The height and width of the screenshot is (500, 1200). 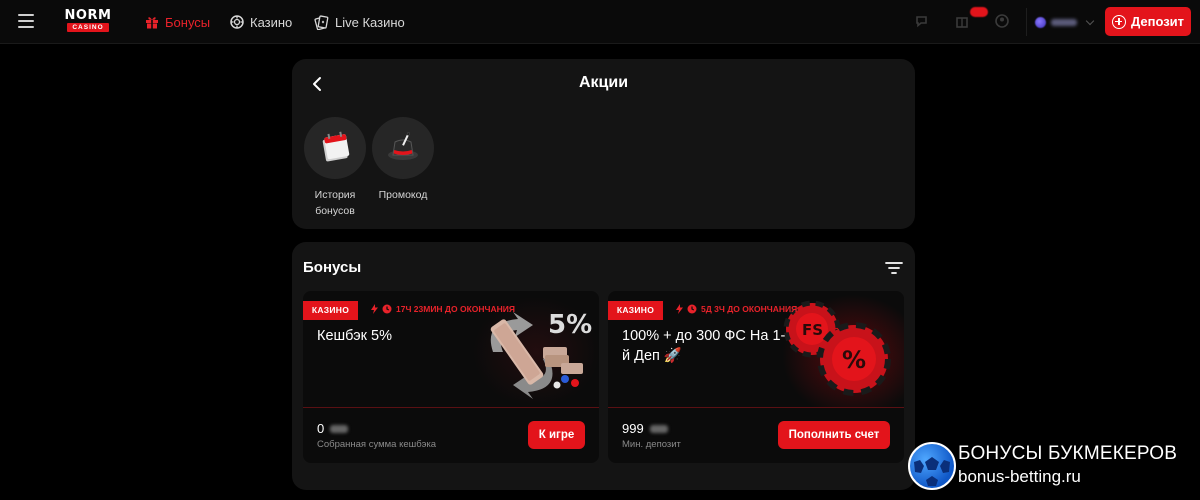 What do you see at coordinates (979, 12) in the screenshot?
I see `notification-badge` at bounding box center [979, 12].